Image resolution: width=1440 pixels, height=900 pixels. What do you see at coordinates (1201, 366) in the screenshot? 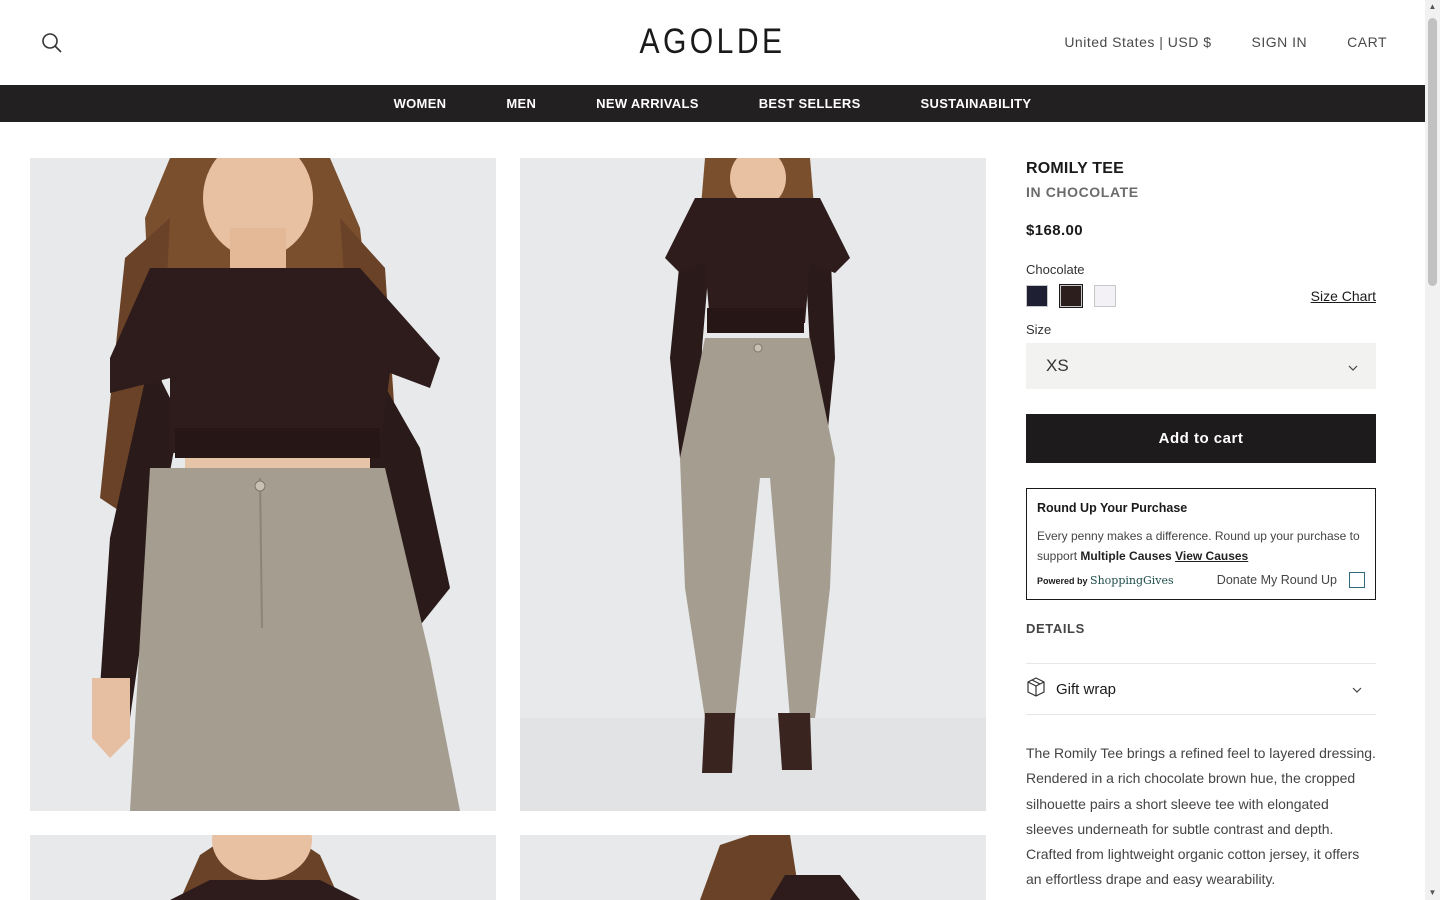
I see `size-select: XS` at bounding box center [1201, 366].